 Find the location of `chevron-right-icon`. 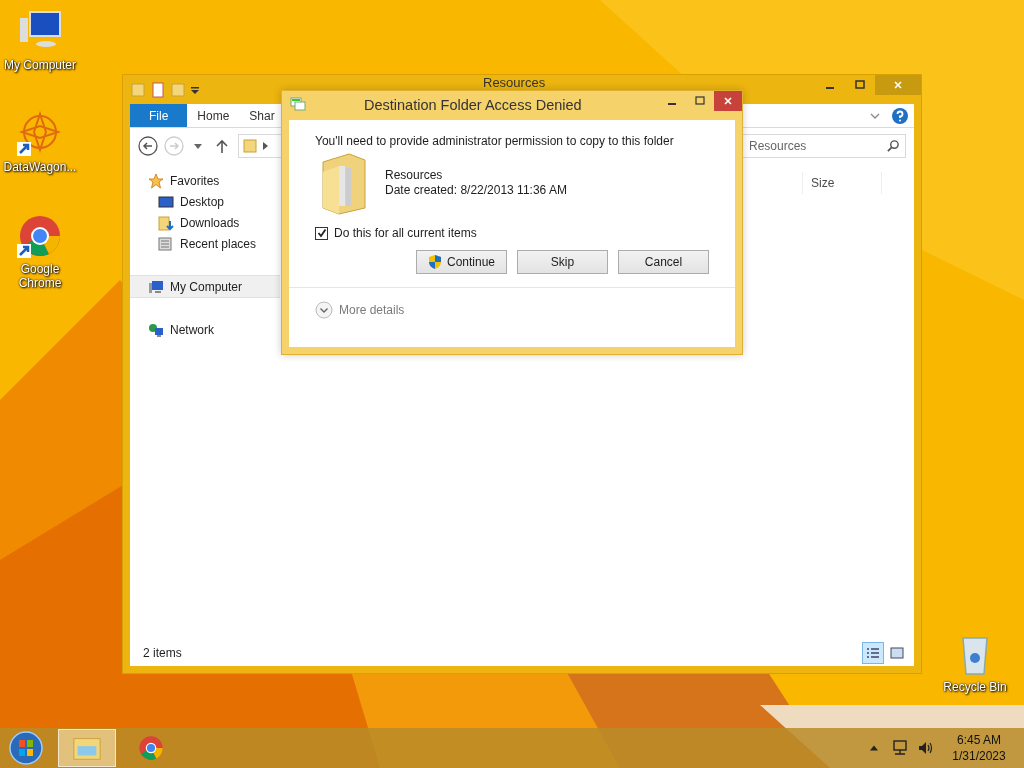

chevron-right-icon is located at coordinates (265, 146).